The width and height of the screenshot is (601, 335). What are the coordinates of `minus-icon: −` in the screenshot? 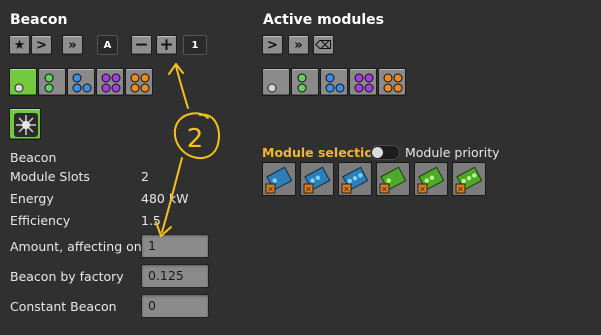 It's located at (141, 45).